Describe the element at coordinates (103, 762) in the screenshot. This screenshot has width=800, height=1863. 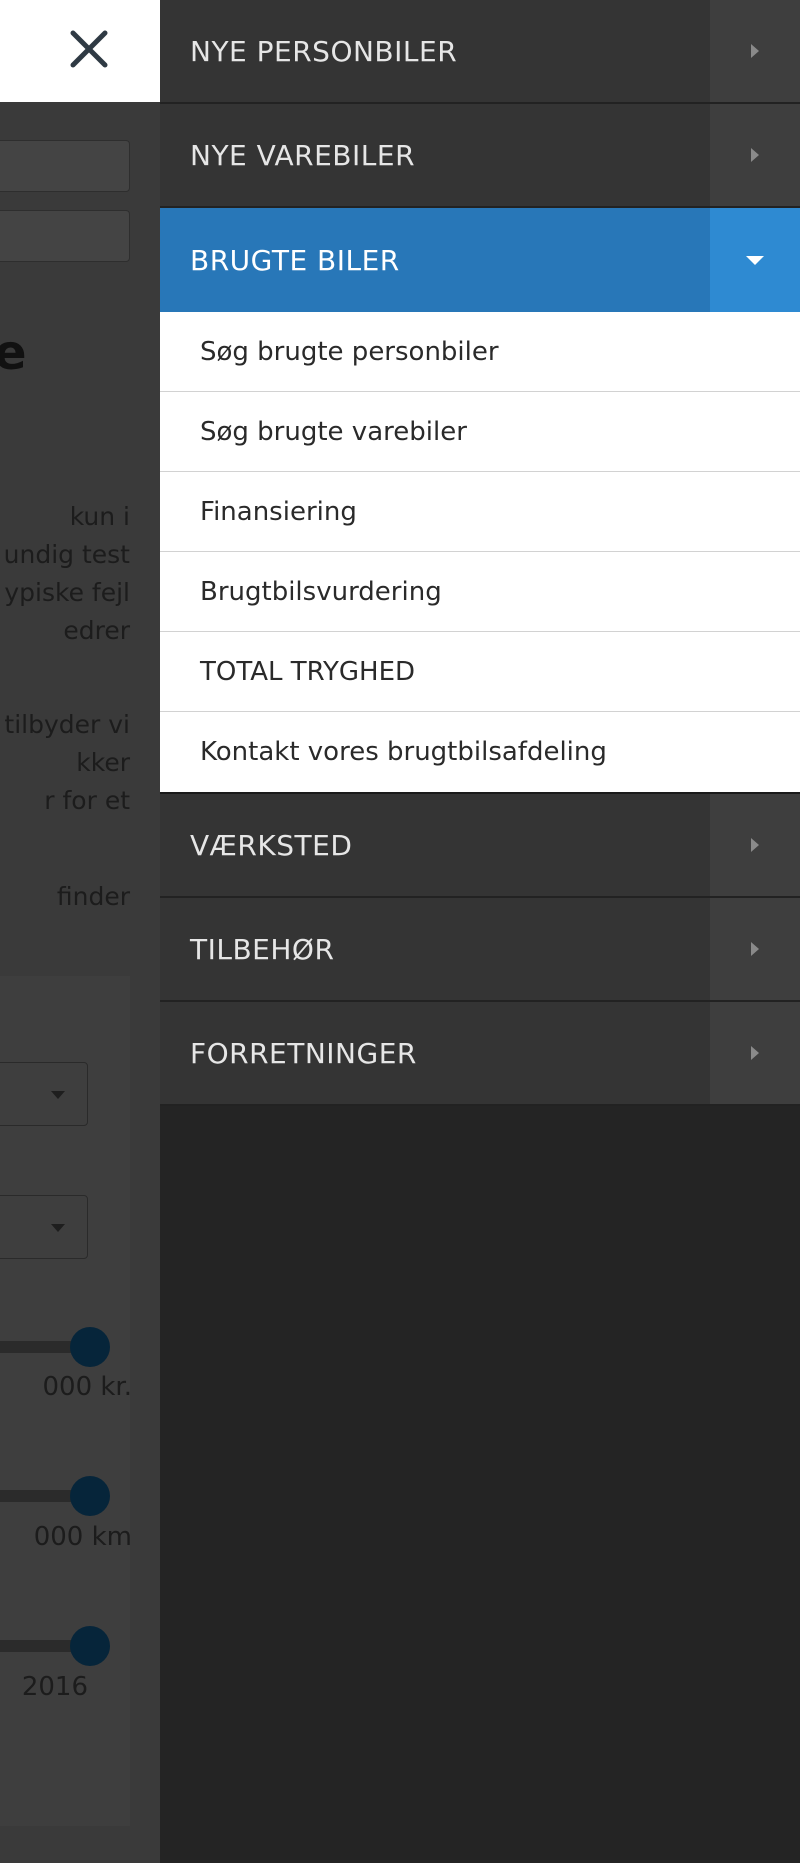
I see `intro-line: kker` at that location.